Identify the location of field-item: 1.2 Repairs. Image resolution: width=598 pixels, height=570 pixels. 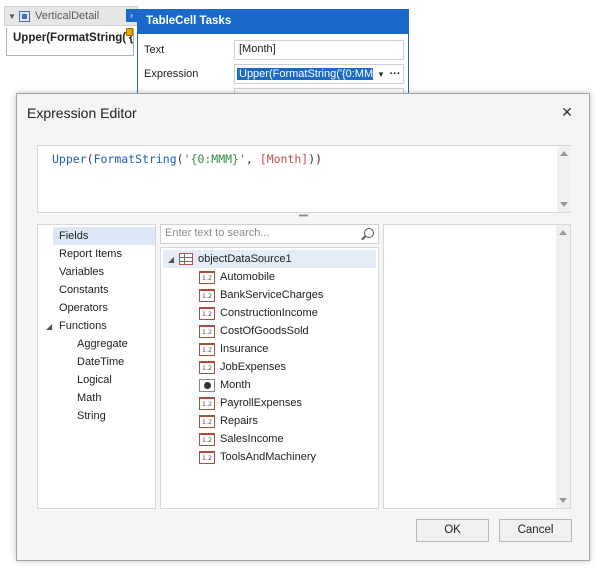
(228, 421).